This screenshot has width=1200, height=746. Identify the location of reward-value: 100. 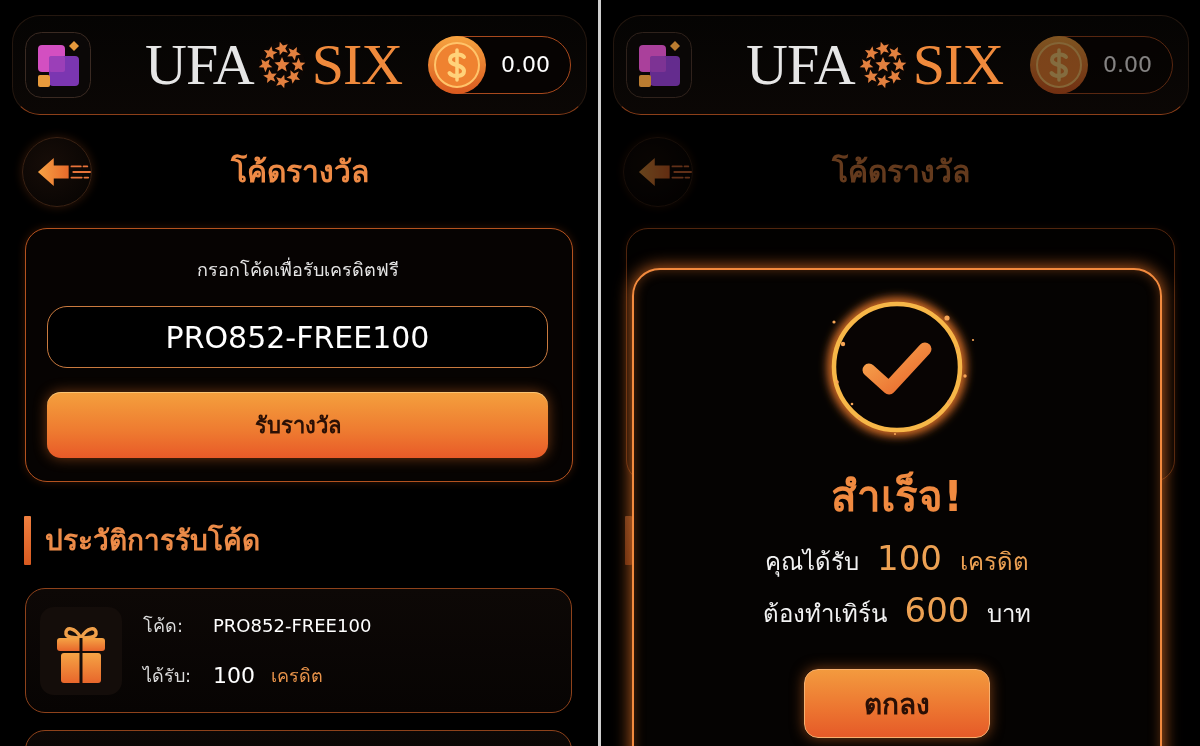
(909, 558).